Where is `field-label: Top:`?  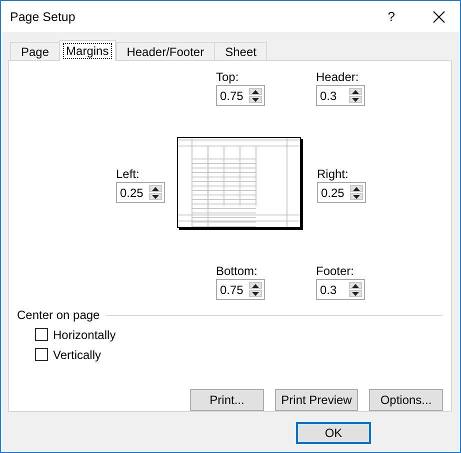 field-label: Top: is located at coordinates (228, 77).